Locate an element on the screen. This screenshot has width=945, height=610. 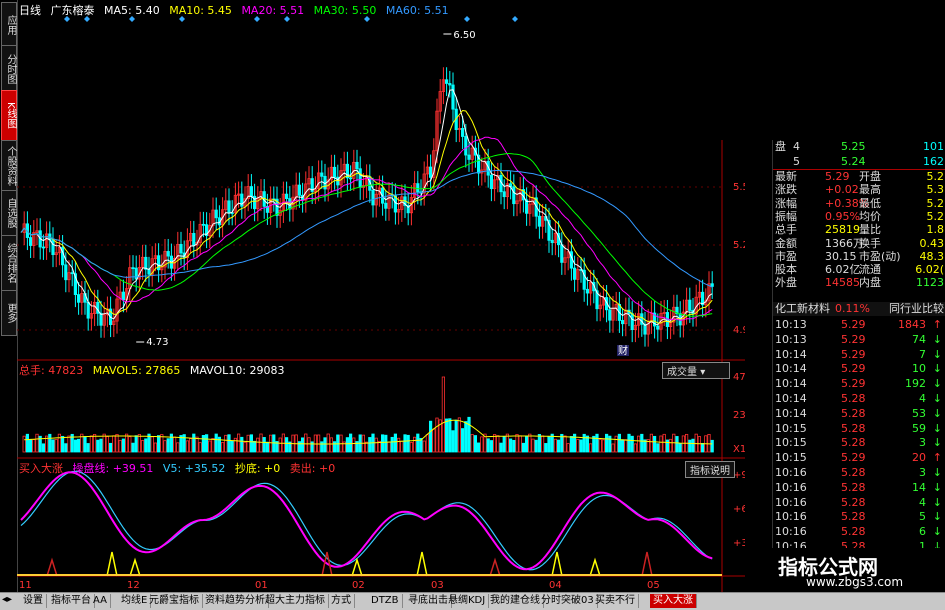
tick-time: 10:16 is located at coordinates (791, 517).